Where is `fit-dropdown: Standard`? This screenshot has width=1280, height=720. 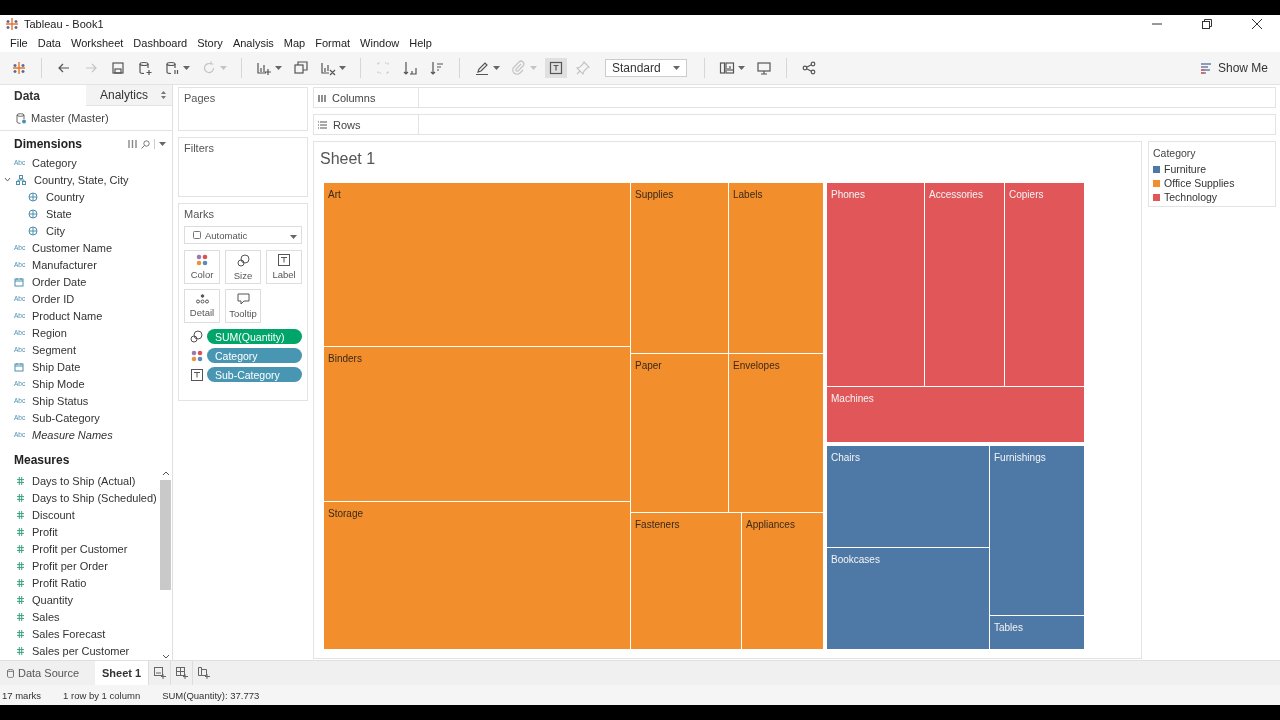
fit-dropdown: Standard is located at coordinates (646, 68).